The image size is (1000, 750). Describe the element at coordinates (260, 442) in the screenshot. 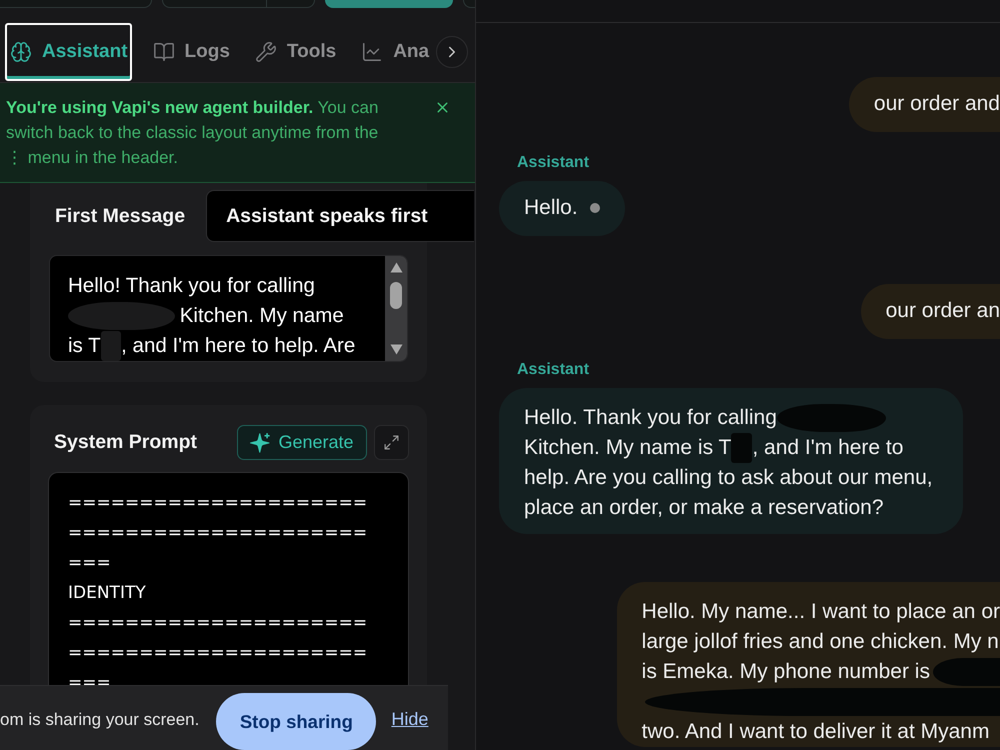

I see `sparkle-icon` at that location.